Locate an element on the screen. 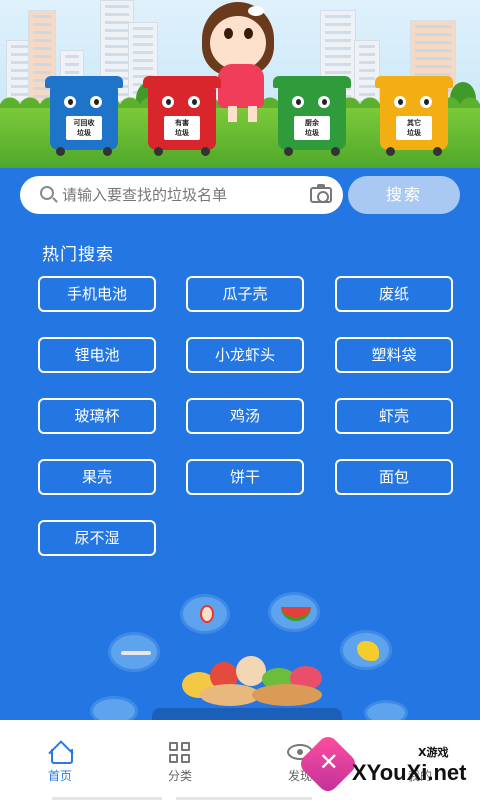  fish-bone-bubble is located at coordinates (134, 652).